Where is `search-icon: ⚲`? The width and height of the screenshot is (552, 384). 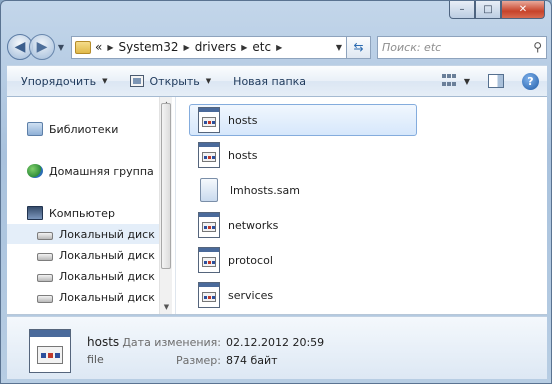 search-icon: ⚲ is located at coordinates (537, 47).